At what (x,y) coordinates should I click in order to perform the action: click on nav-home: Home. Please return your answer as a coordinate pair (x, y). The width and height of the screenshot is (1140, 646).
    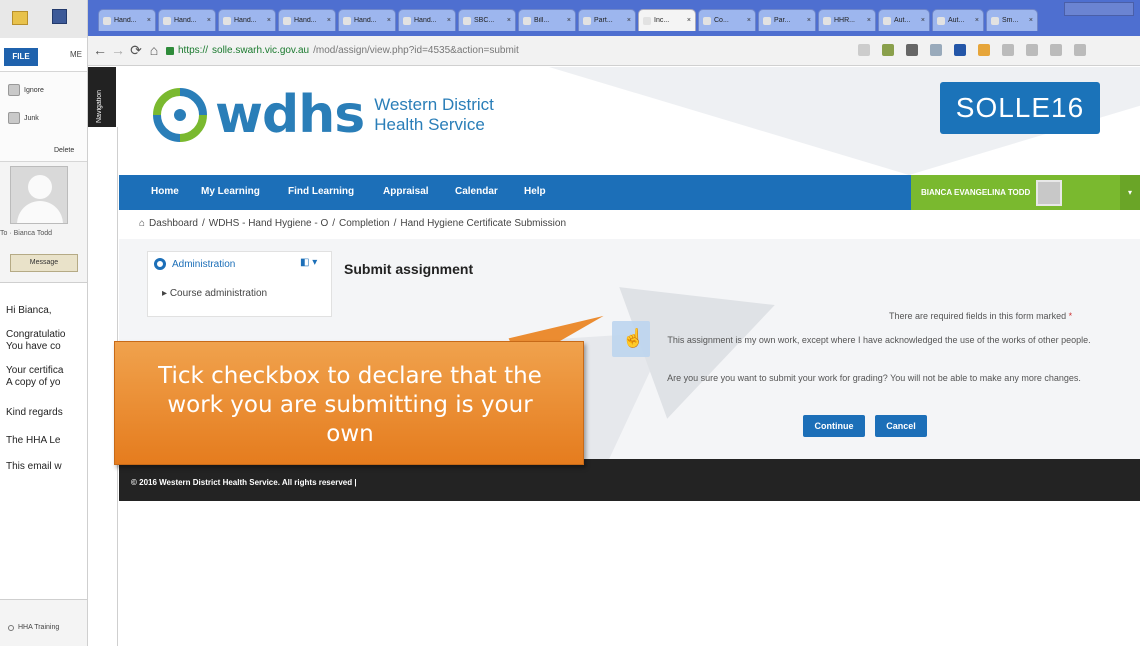
    Looking at the image, I should click on (165, 191).